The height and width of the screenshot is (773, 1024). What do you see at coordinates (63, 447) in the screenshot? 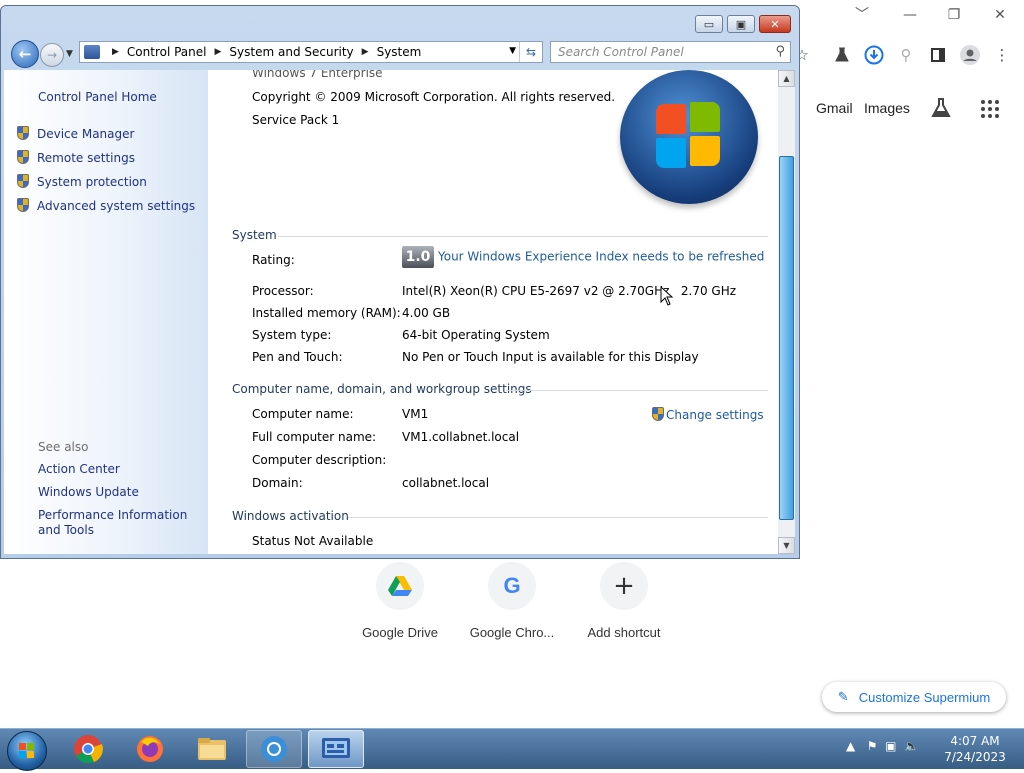
I see `see-also-header: See also` at bounding box center [63, 447].